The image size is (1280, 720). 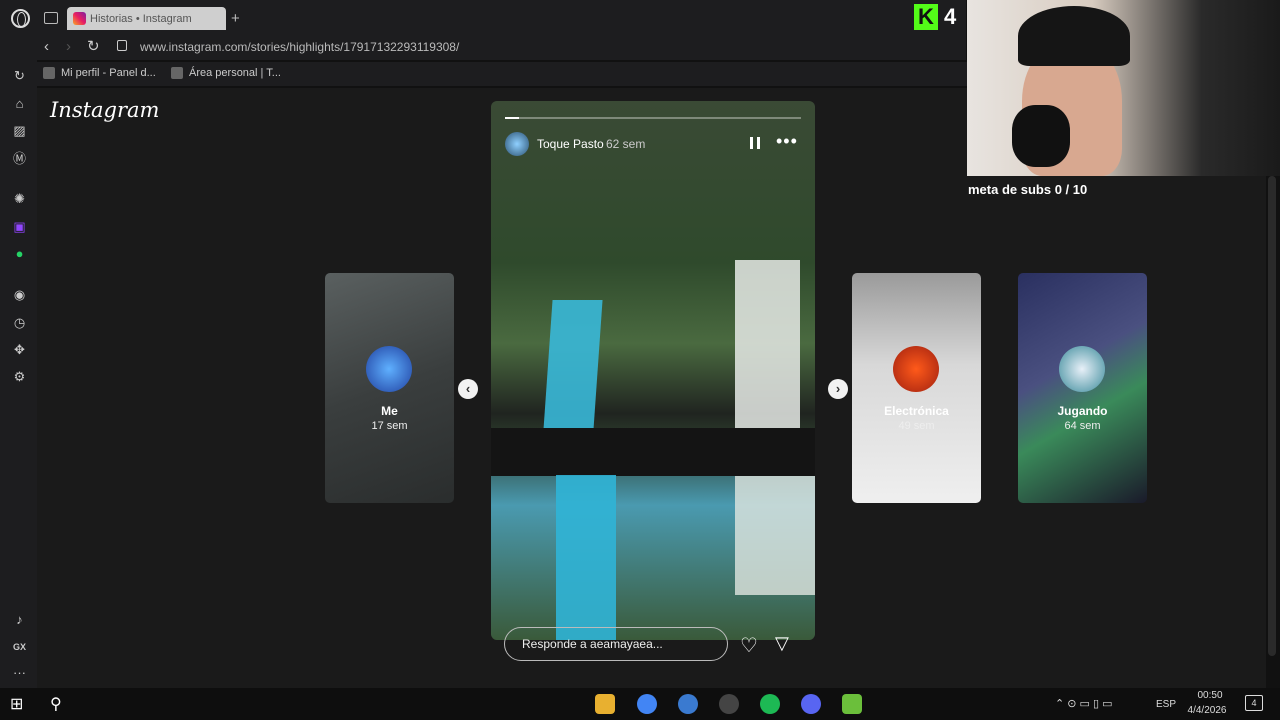 What do you see at coordinates (141, 18) in the screenshot?
I see `tab-title: Historias • Instagram` at bounding box center [141, 18].